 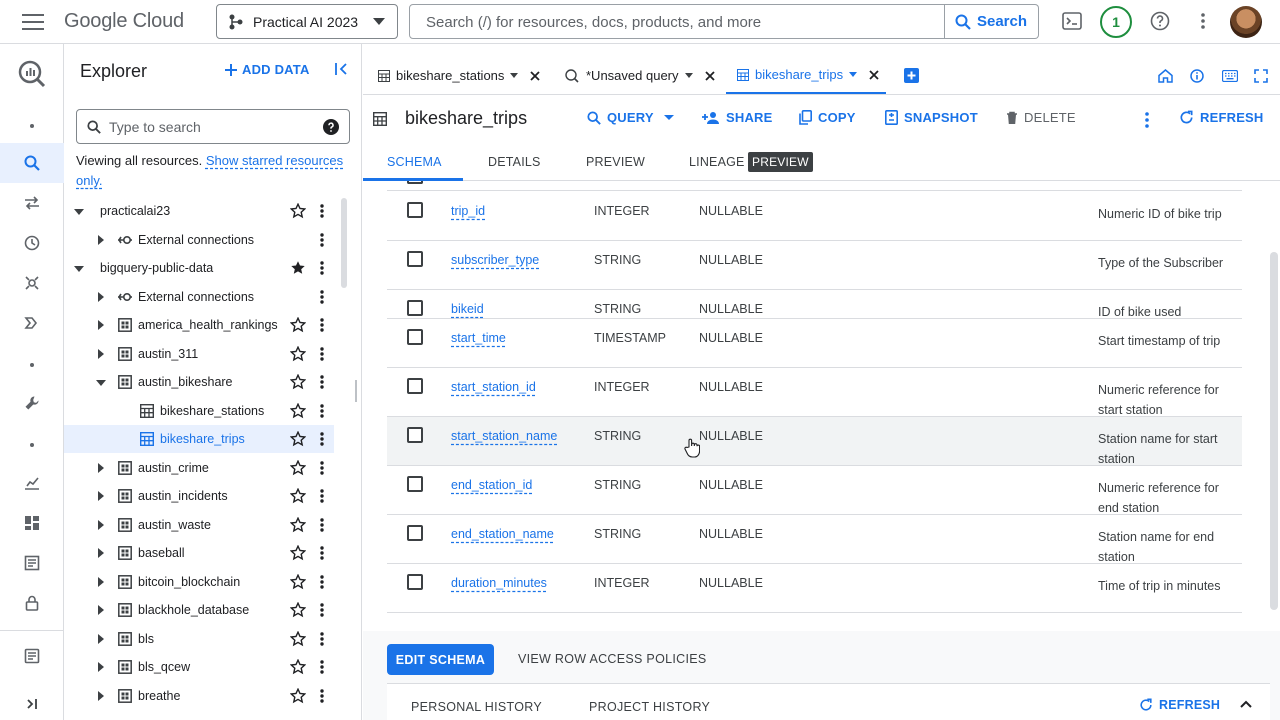 I want to click on tree-row: austin_incidents, so click(x=199, y=496).